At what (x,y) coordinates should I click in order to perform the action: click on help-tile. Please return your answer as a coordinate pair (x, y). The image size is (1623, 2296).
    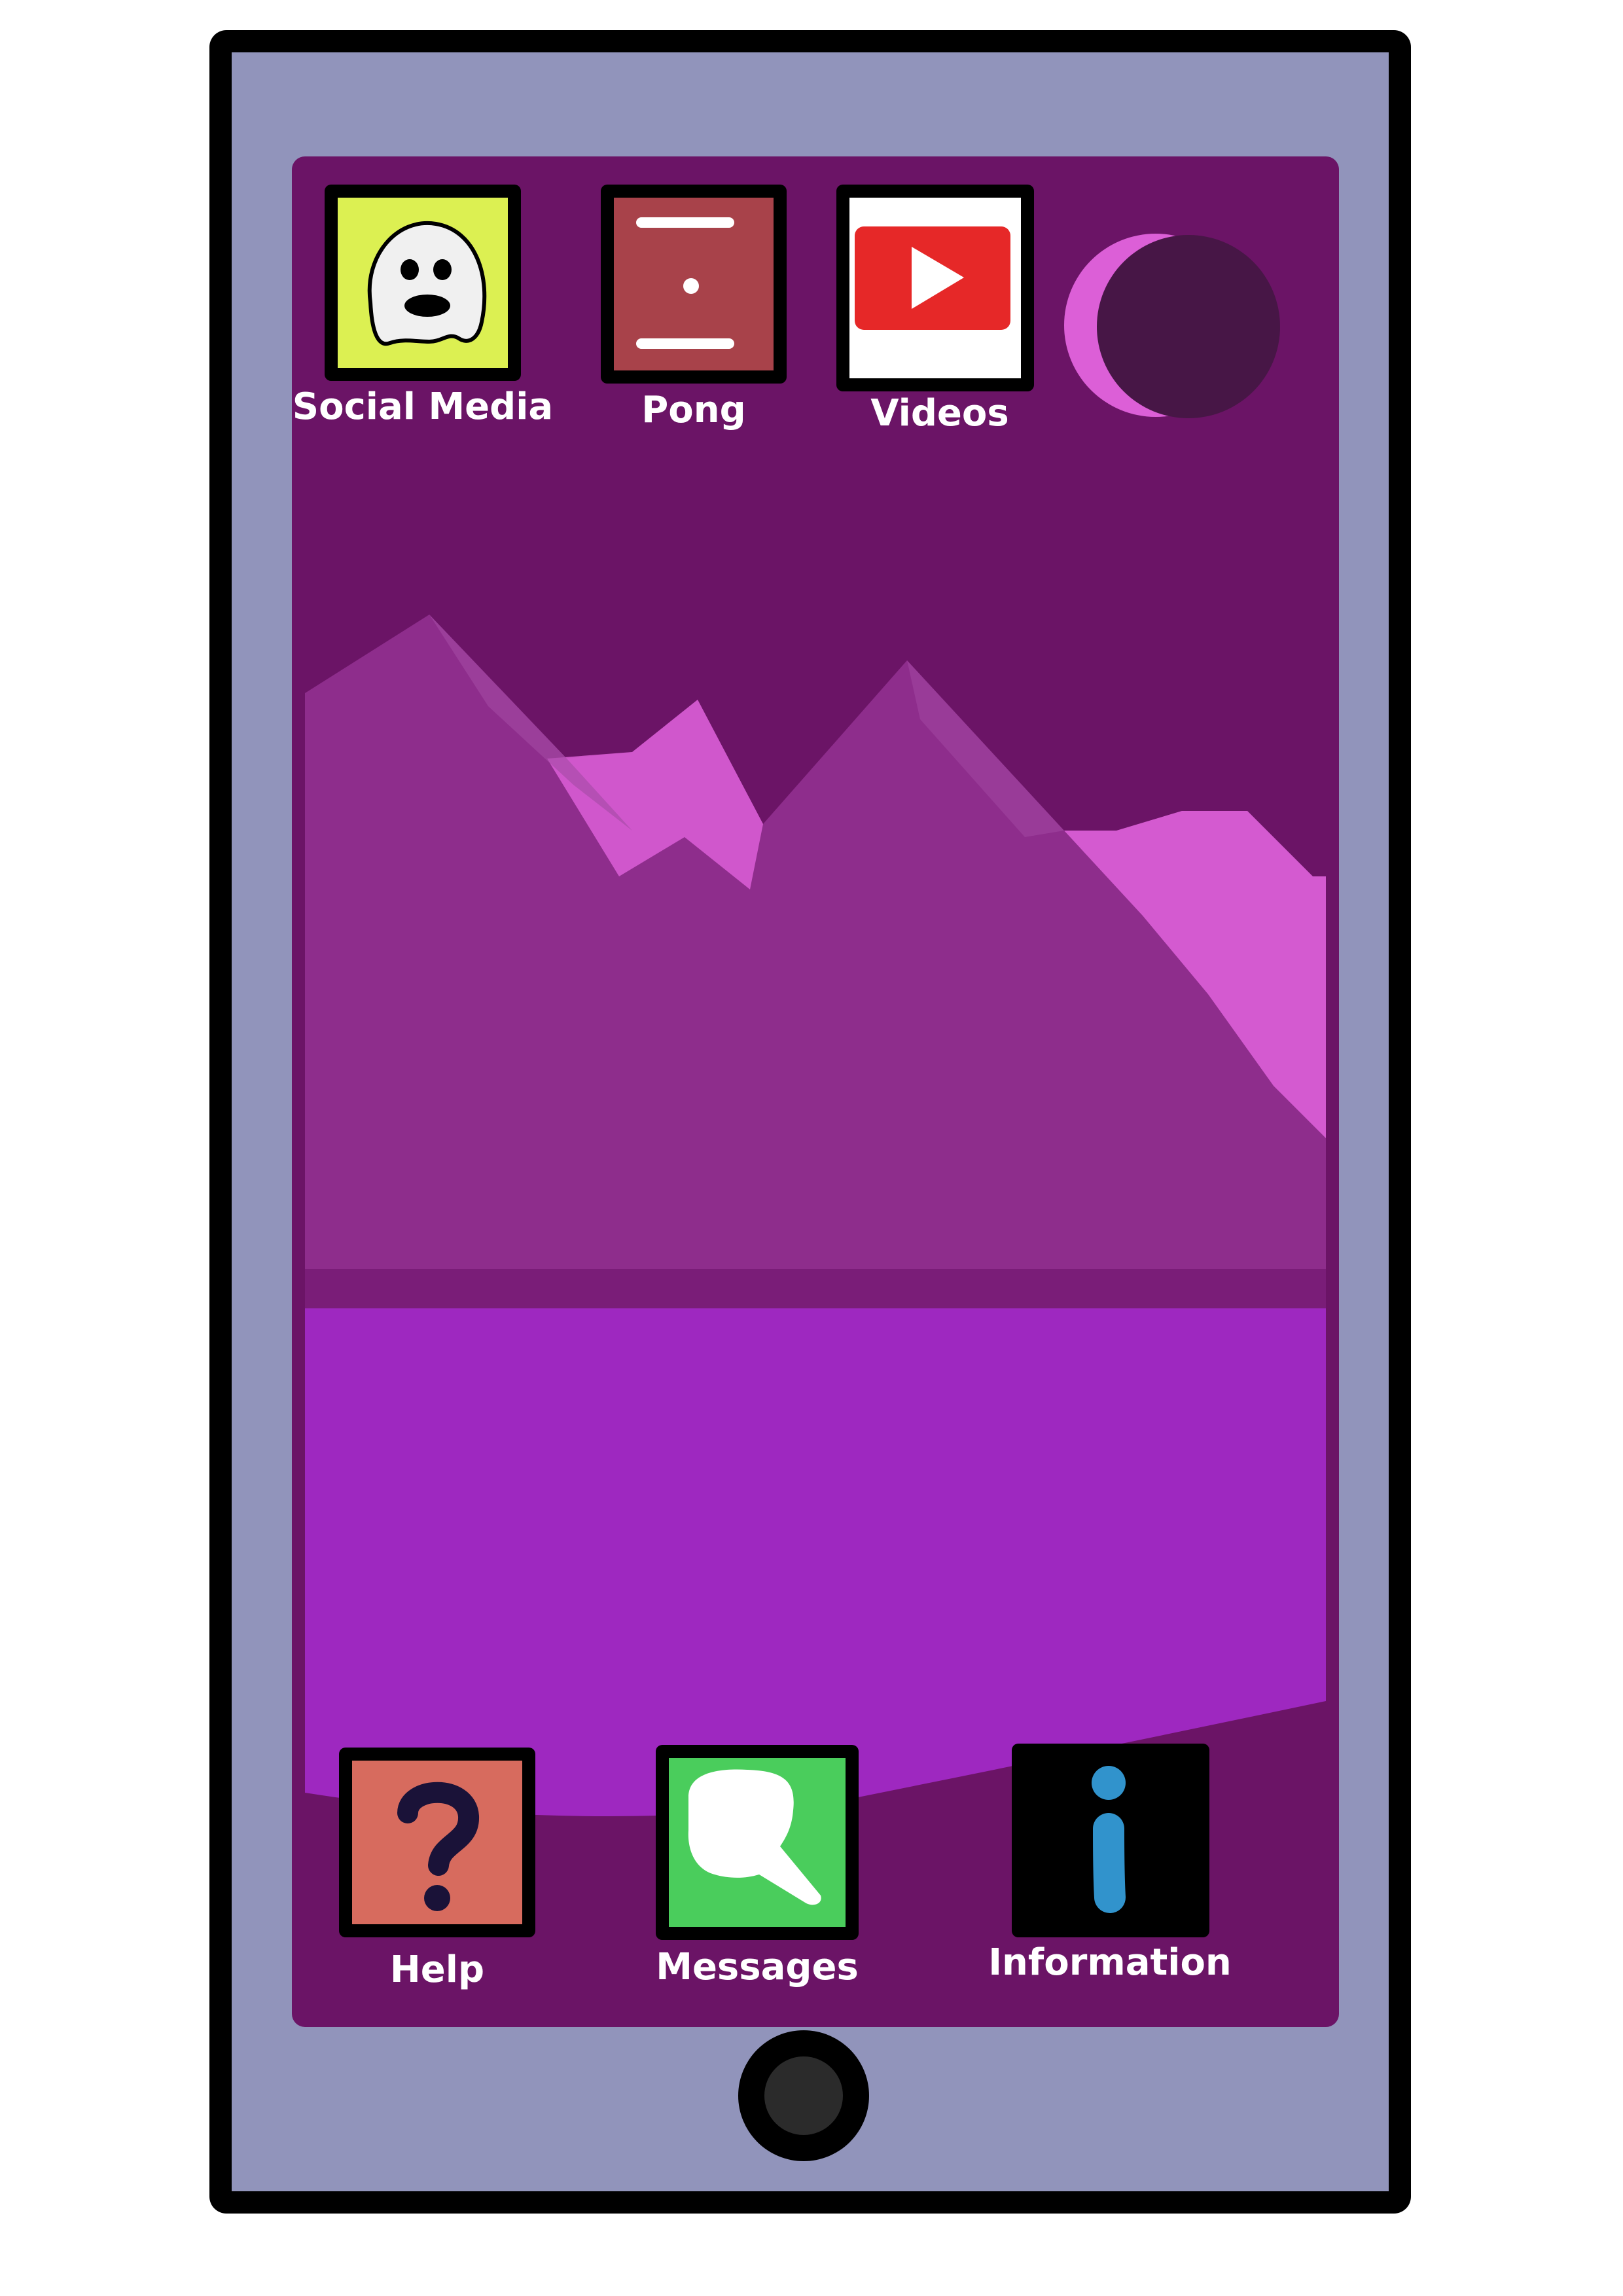
    Looking at the image, I should click on (437, 1842).